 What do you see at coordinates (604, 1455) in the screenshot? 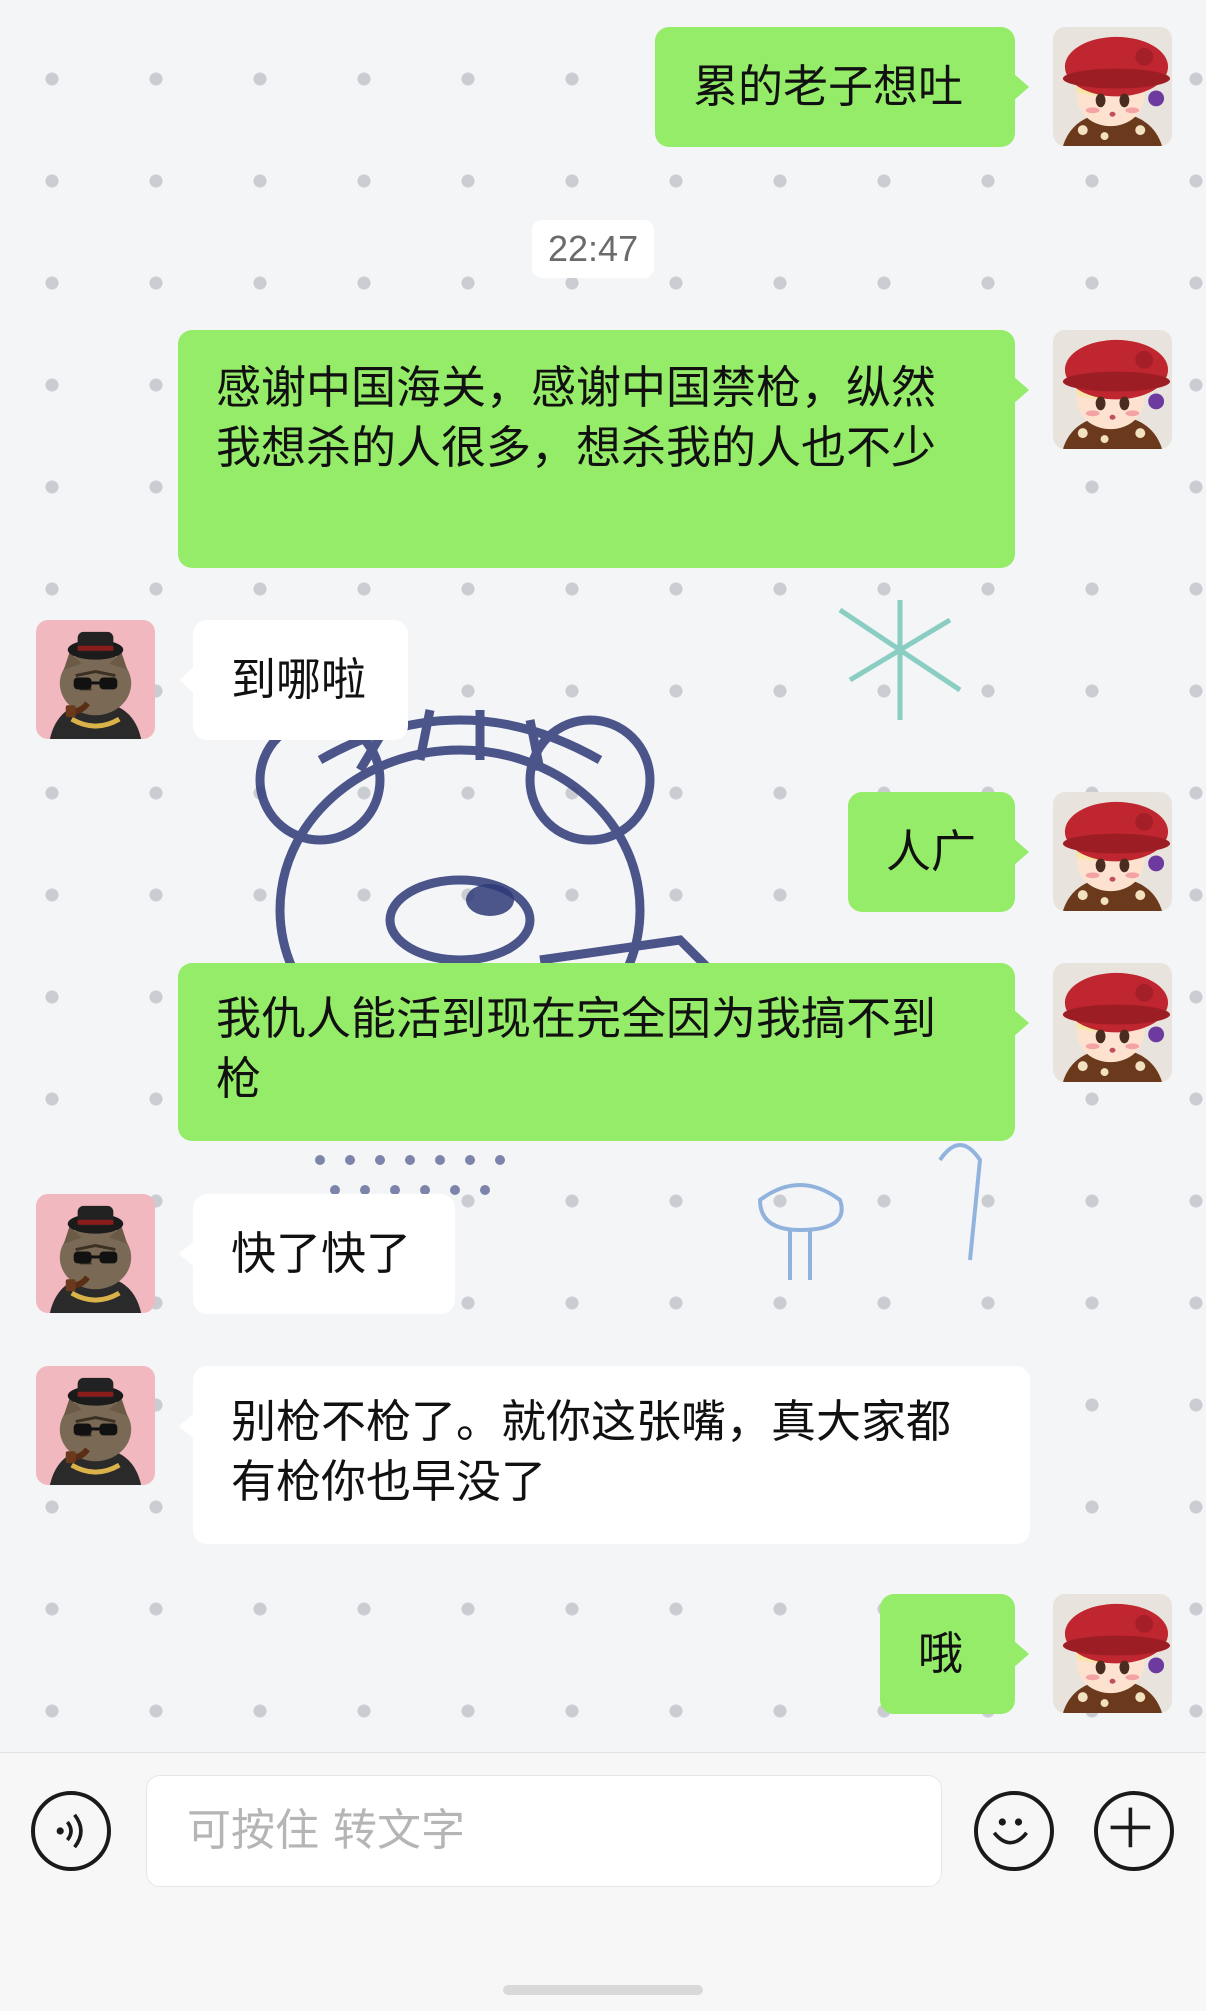
I see `contact-message-bubble: 别枪不枪了。就你这张嘴，真大家都有枪你也早没了` at bounding box center [604, 1455].